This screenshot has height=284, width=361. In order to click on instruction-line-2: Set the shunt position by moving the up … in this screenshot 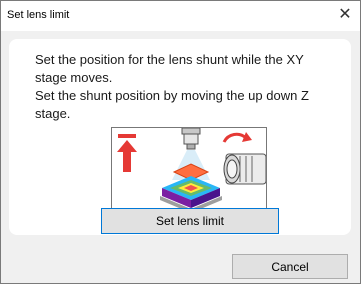, I will do `click(172, 104)`.